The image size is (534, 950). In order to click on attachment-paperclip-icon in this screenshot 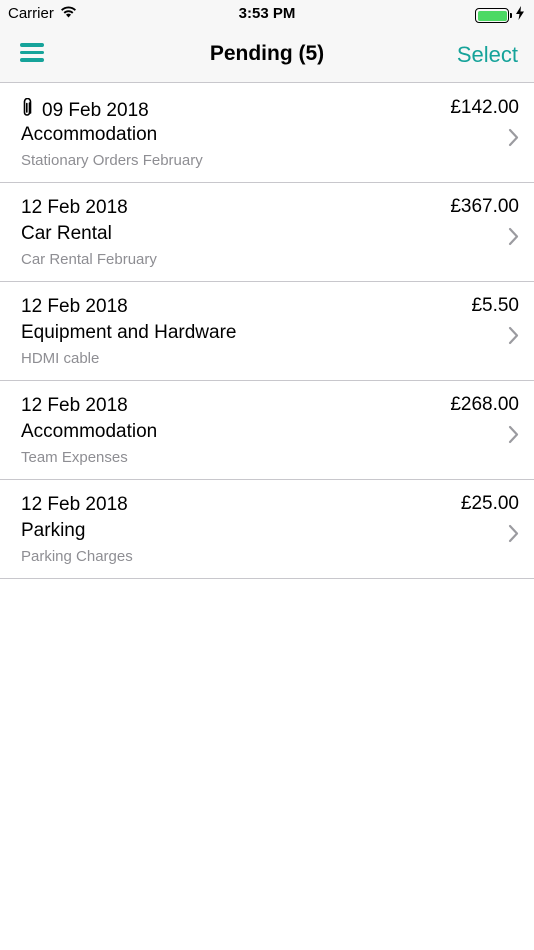, I will do `click(27, 110)`.